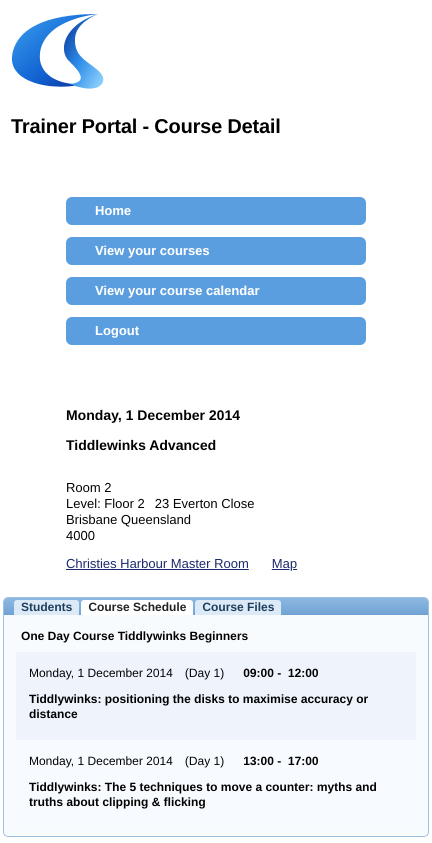 The image size is (432, 843). Describe the element at coordinates (203, 795) in the screenshot. I see `session-title: Tiddlywinks: The 5 techniques to move a counter: myths and truths about clipping & flicking` at that location.